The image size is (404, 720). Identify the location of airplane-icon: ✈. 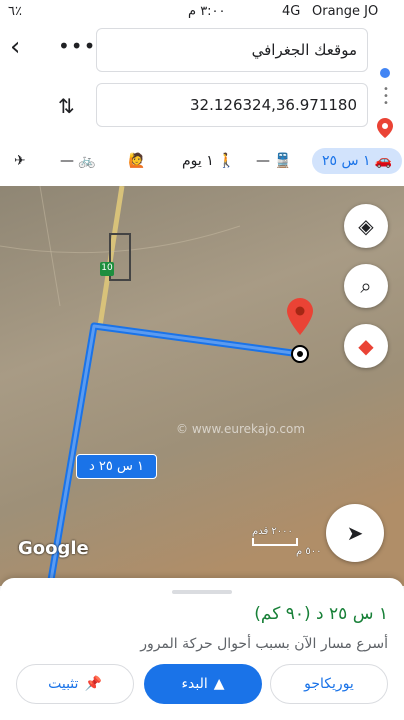
(20, 161).